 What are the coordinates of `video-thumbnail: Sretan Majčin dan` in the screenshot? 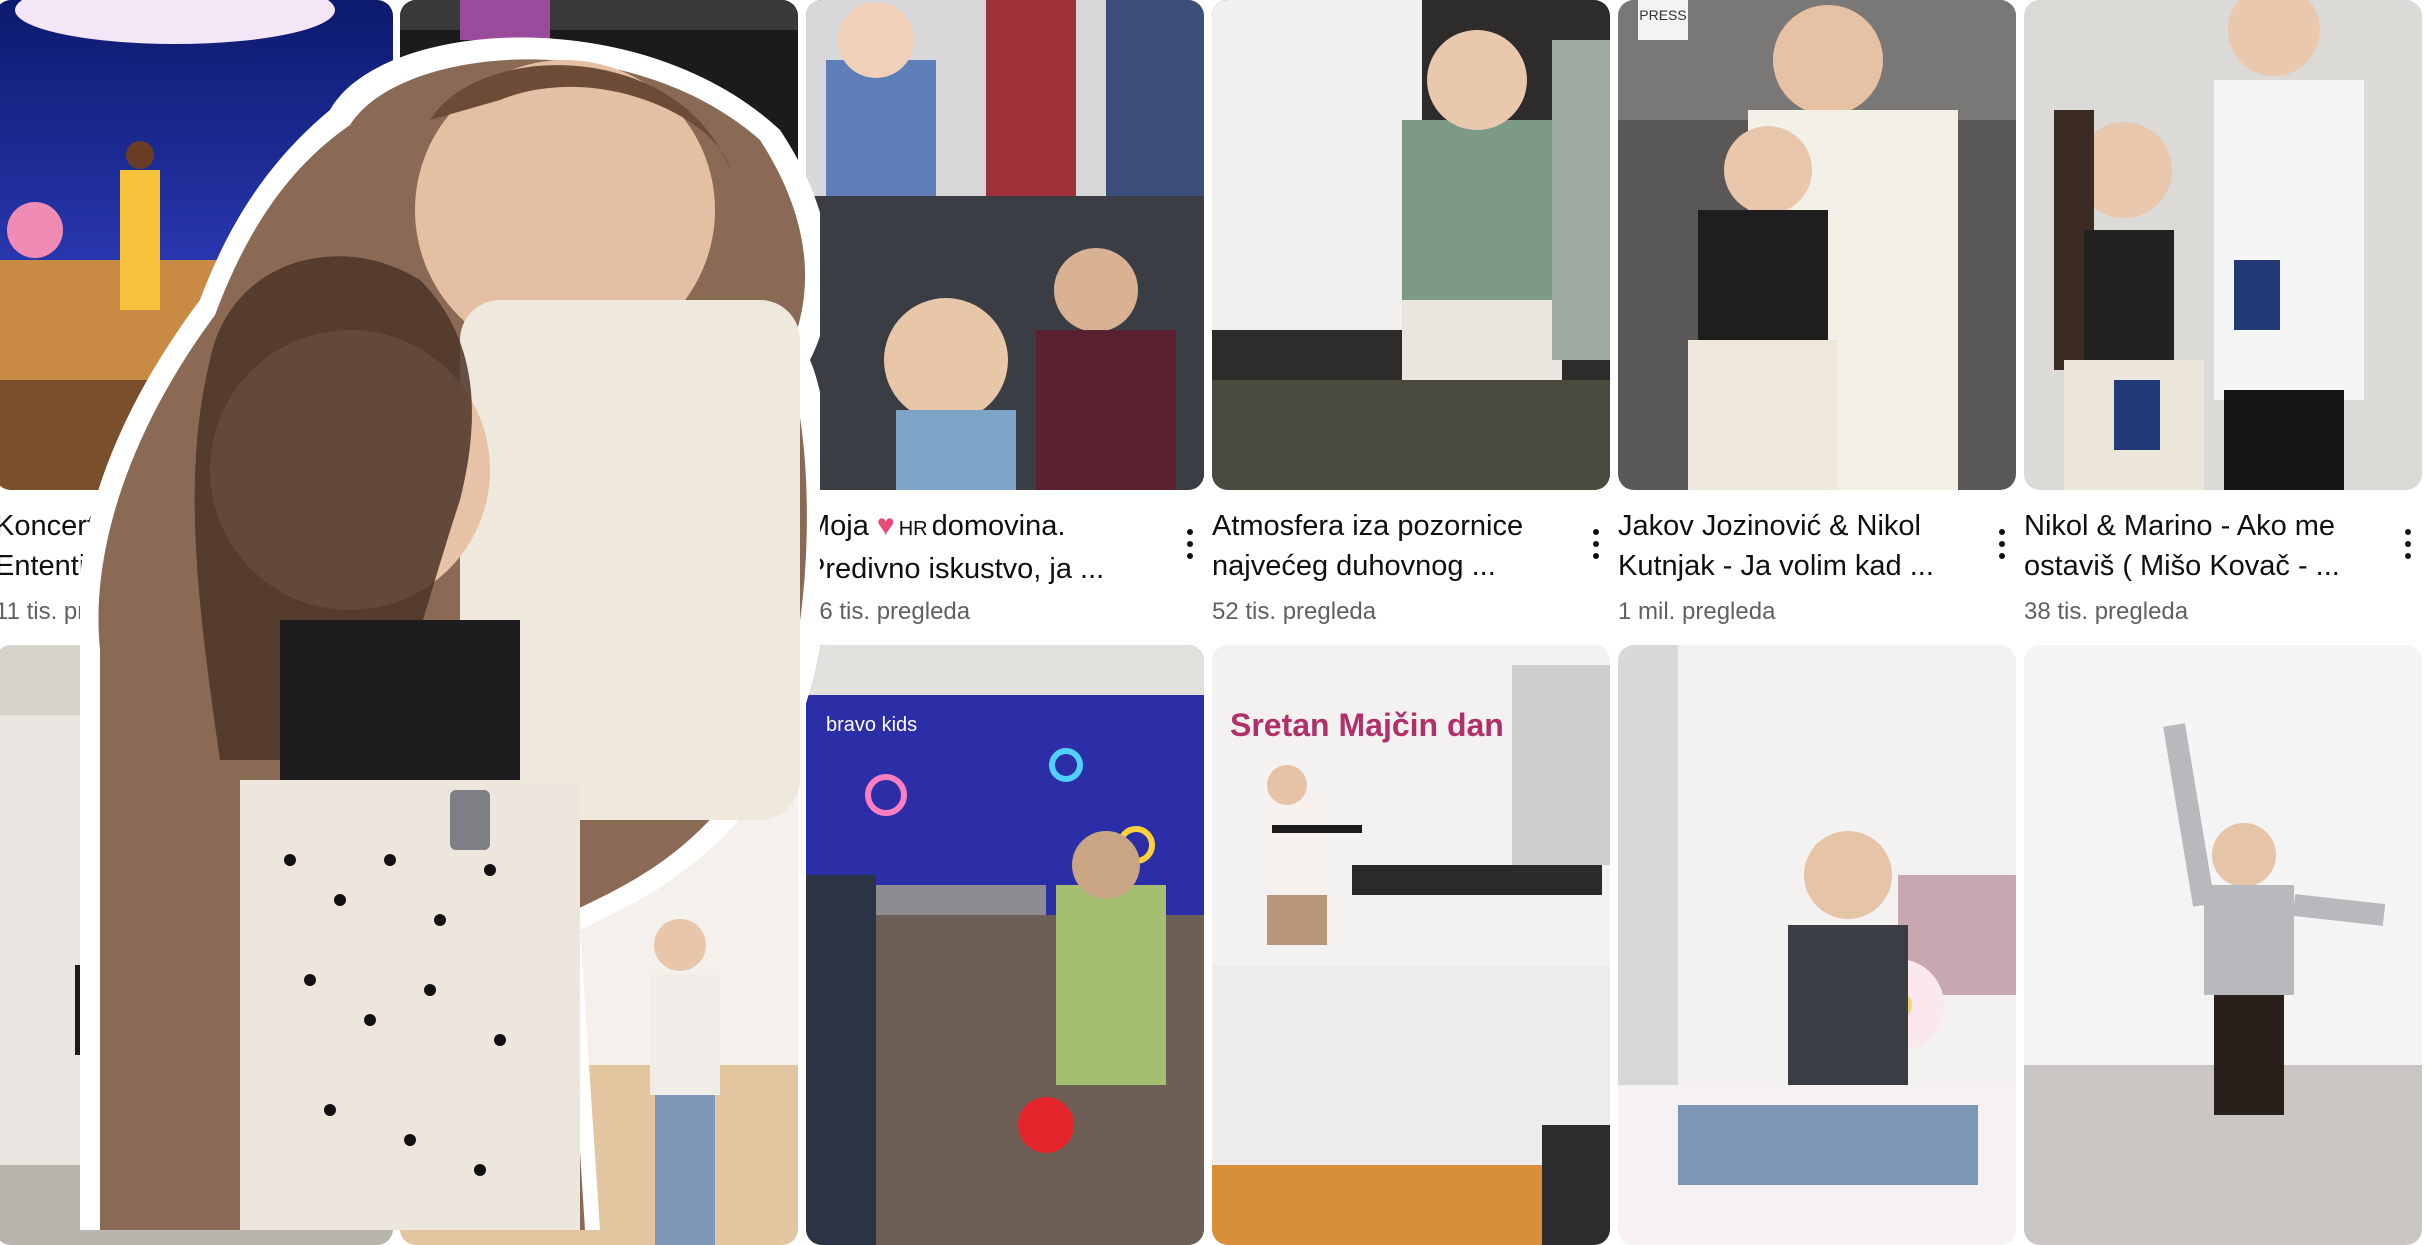 It's located at (1411, 945).